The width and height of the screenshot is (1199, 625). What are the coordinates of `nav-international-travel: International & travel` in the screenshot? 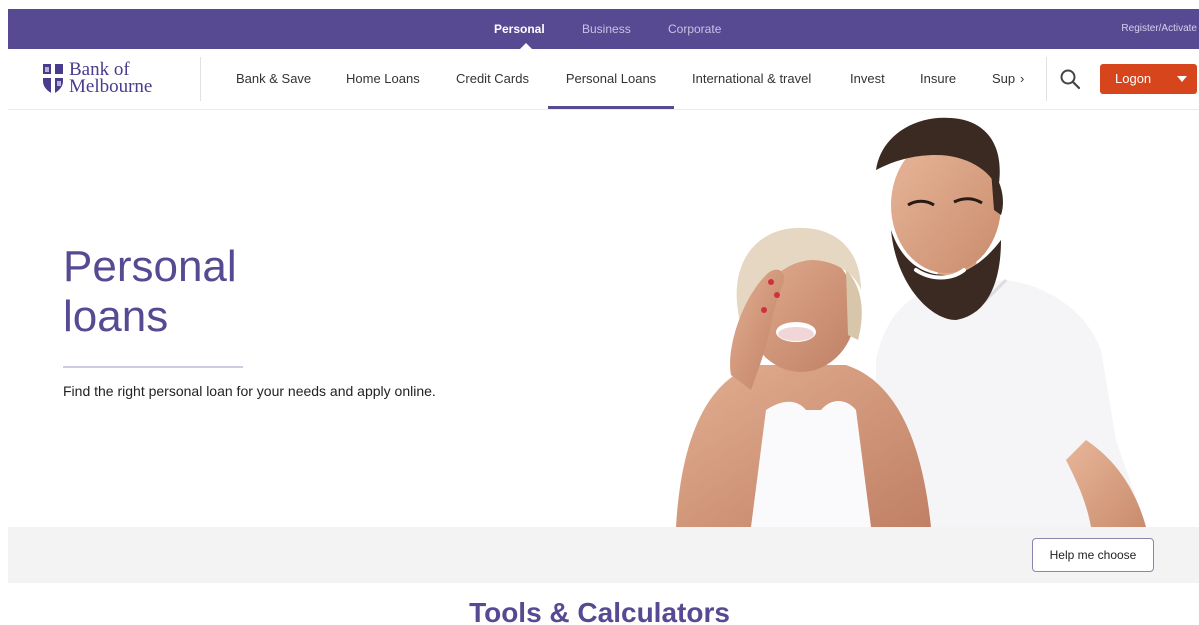 It's located at (751, 79).